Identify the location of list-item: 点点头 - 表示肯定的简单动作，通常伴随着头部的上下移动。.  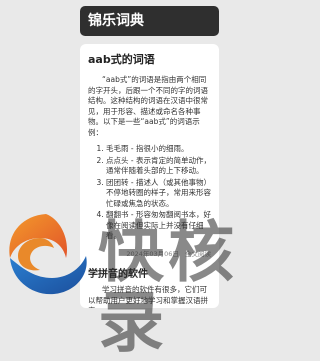
(158, 166).